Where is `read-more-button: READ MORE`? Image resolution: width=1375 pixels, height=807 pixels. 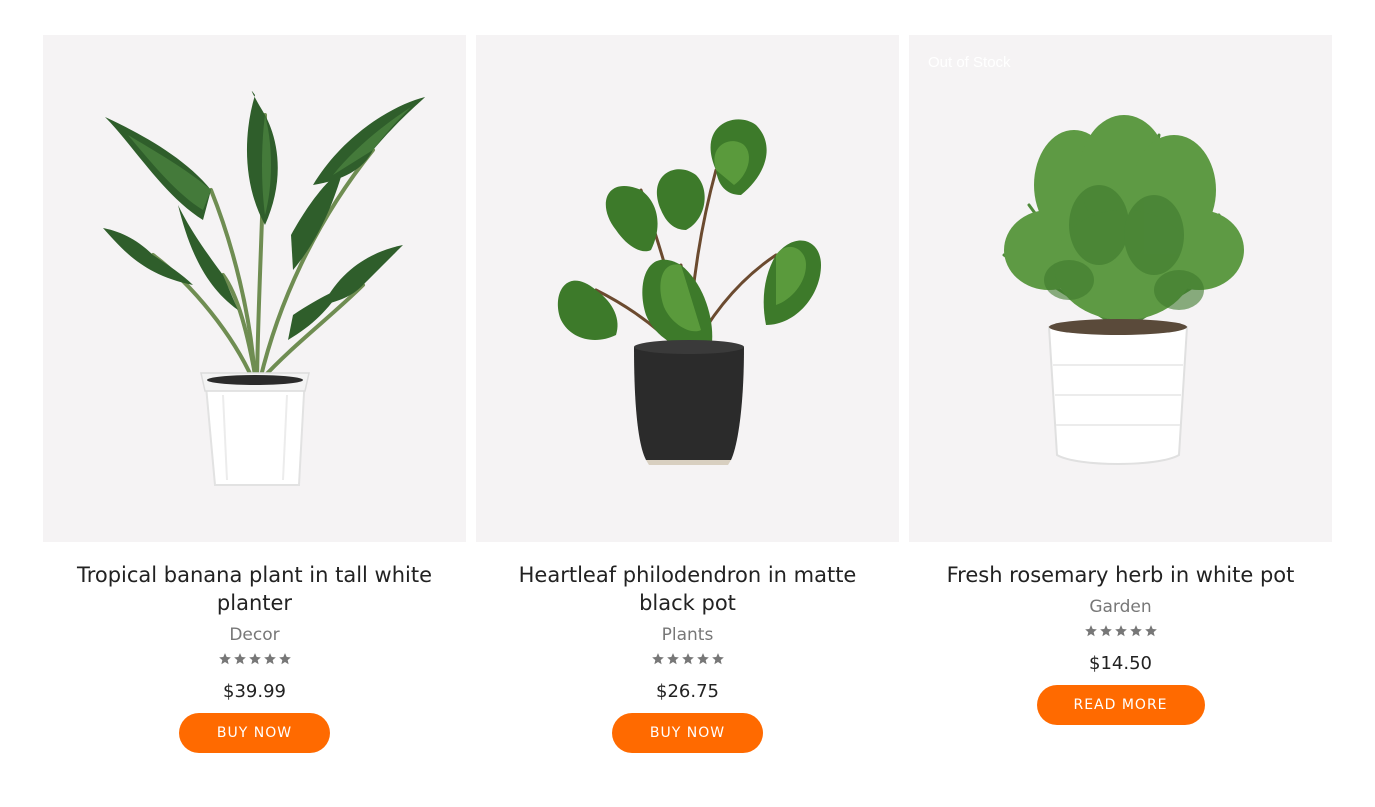 read-more-button: READ MORE is located at coordinates (1120, 705).